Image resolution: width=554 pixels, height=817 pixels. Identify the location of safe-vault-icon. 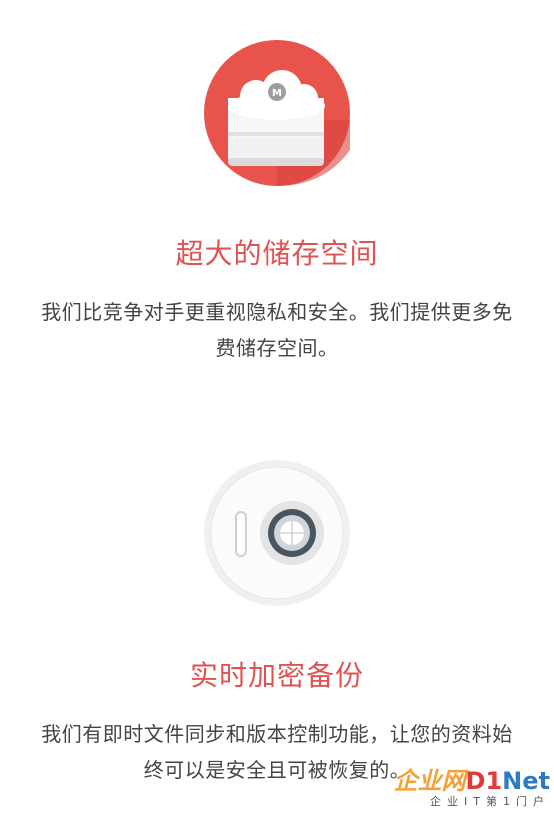
(277, 533).